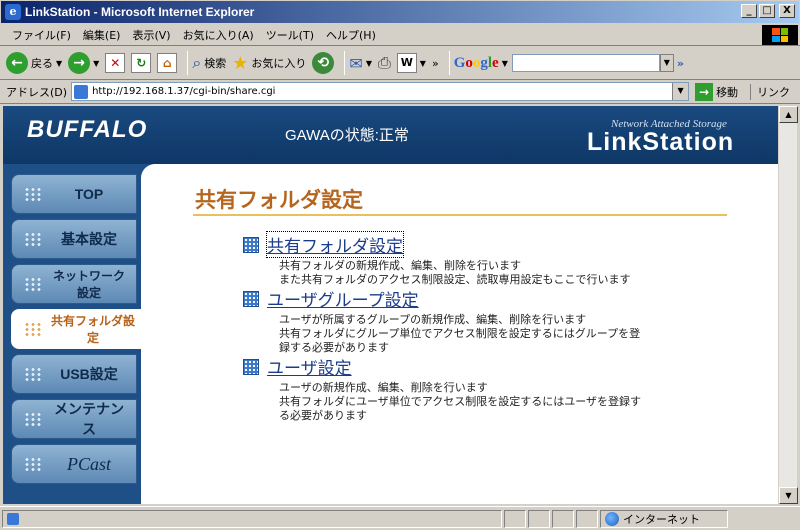 The width and height of the screenshot is (800, 530). I want to click on address-input: http://192.168.1.37/cgi-bin/share.cgi ▼, so click(380, 91).